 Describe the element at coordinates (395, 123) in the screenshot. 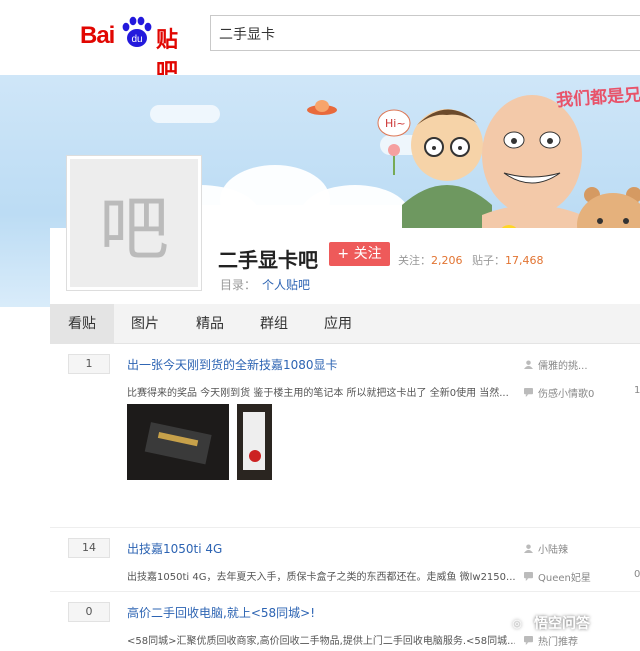

I see `hi-bubble-text: Hi~` at that location.